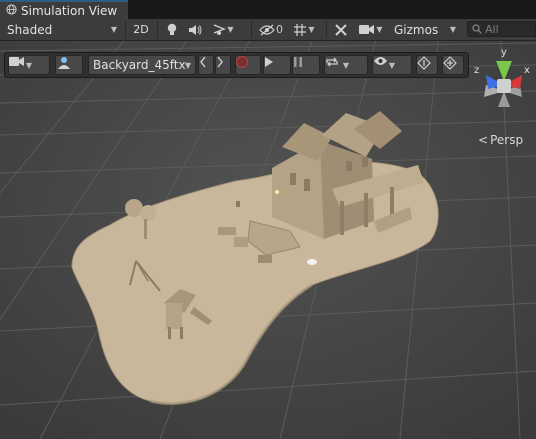 The image size is (536, 439). I want to click on toggle-2d-label: 2D, so click(141, 29).